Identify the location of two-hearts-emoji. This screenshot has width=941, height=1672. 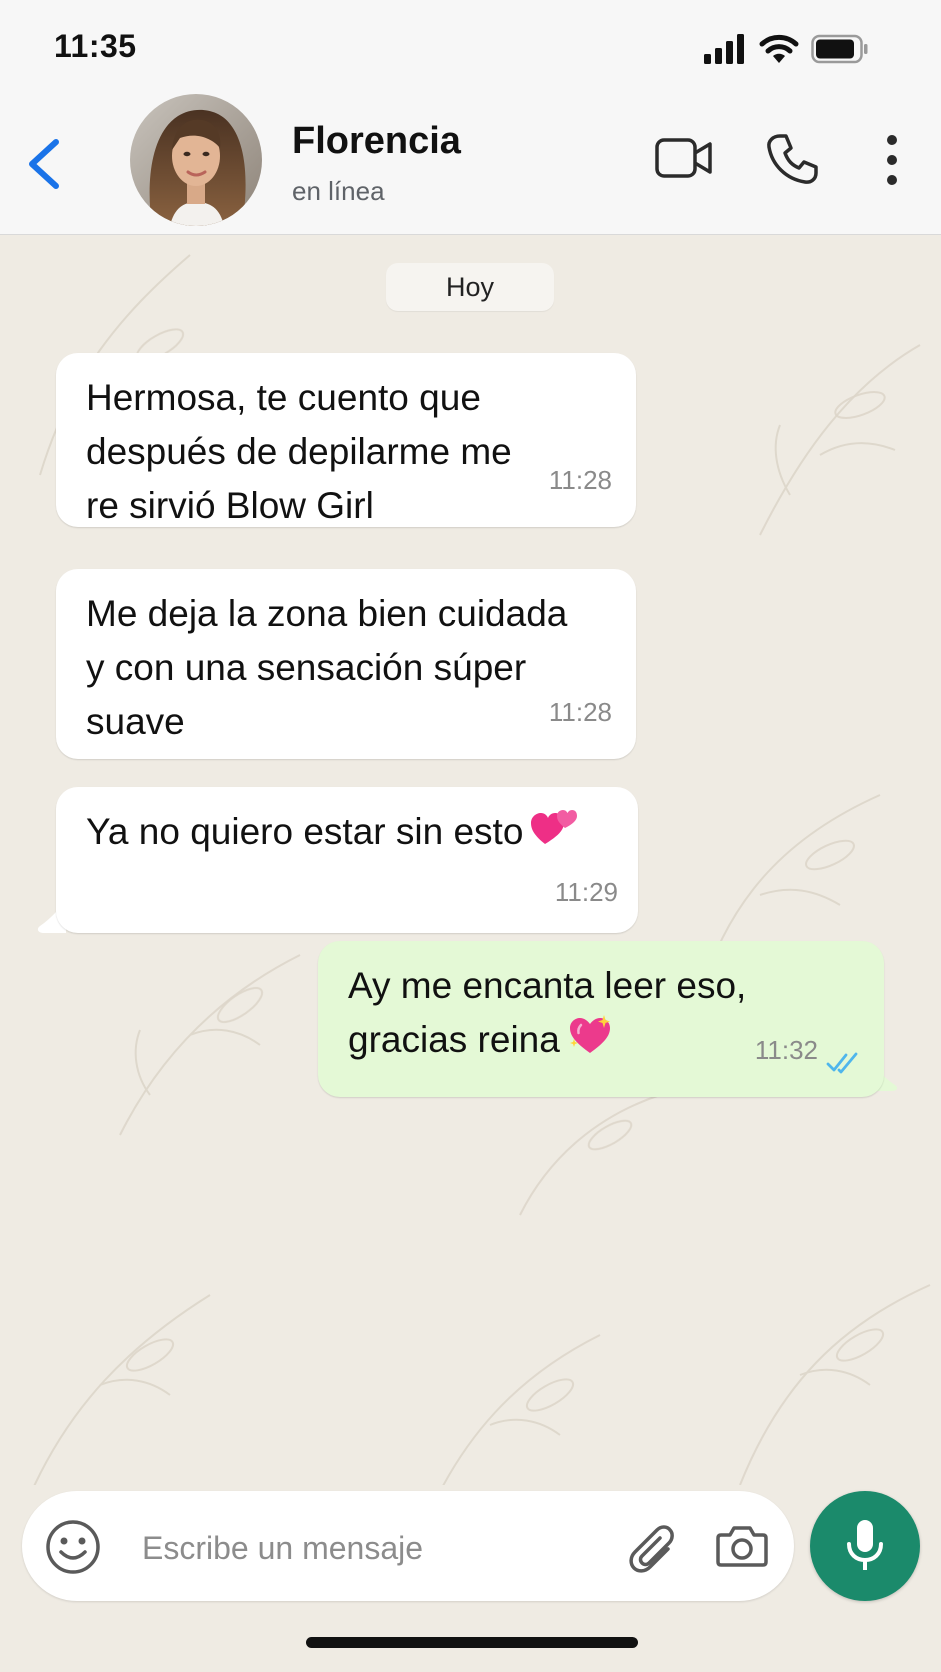
(554, 834).